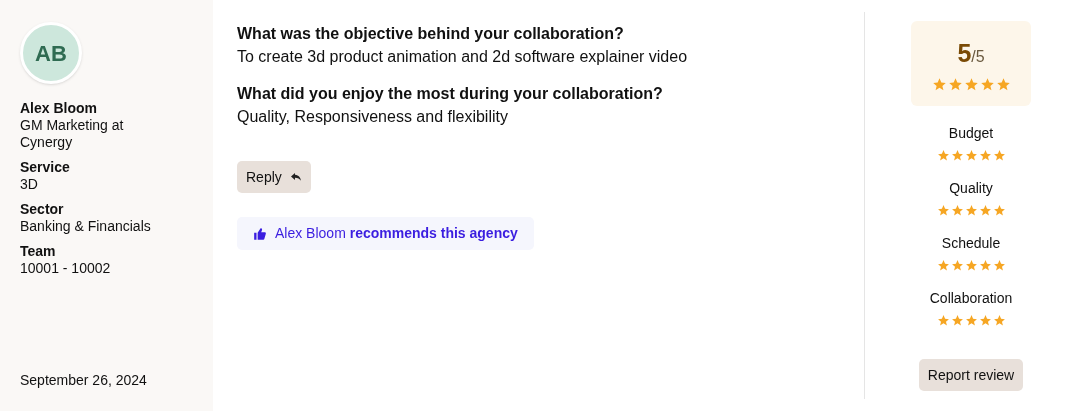 The width and height of the screenshot is (1077, 411). What do you see at coordinates (396, 233) in the screenshot?
I see `recommendation-text: Alex Bloom recommends this agency` at bounding box center [396, 233].